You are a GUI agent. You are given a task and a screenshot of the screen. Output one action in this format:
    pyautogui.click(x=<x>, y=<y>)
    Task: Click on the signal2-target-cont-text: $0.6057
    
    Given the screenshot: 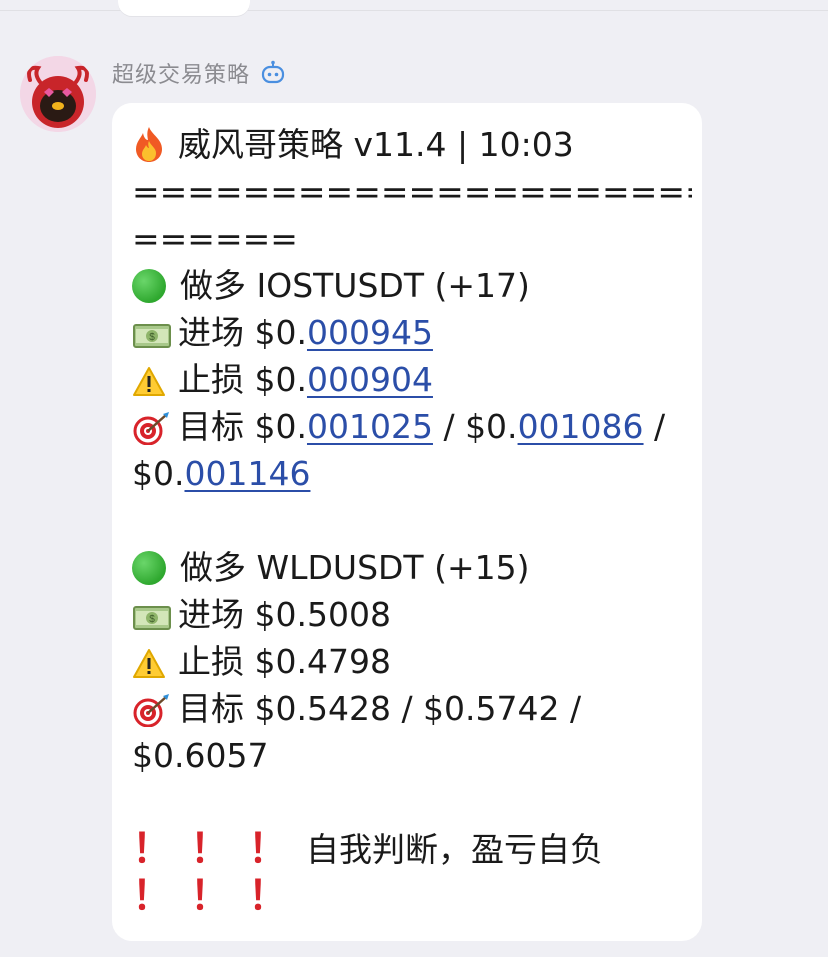 What is the action you would take?
    pyautogui.click(x=200, y=755)
    